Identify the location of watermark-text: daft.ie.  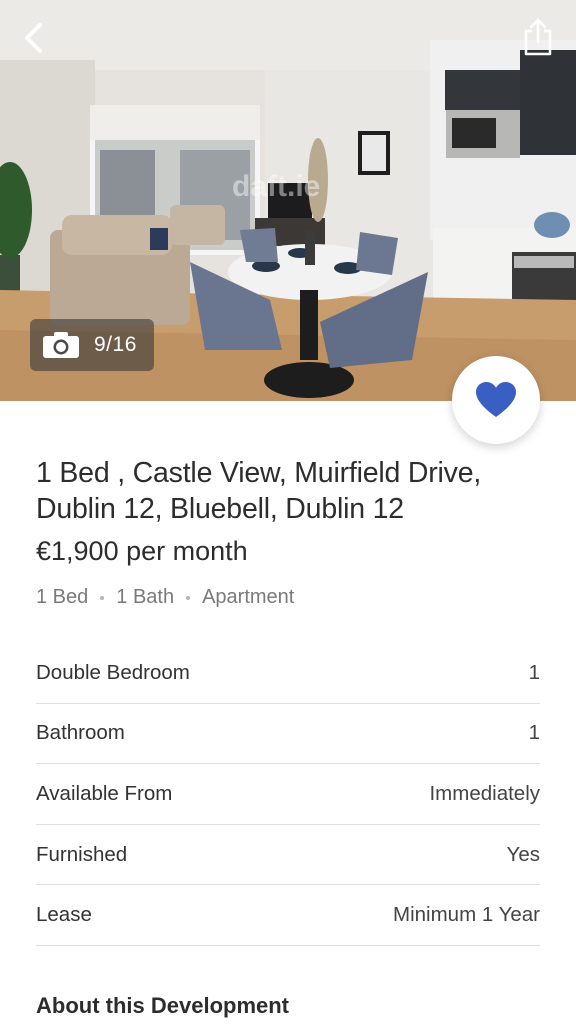
(276, 186).